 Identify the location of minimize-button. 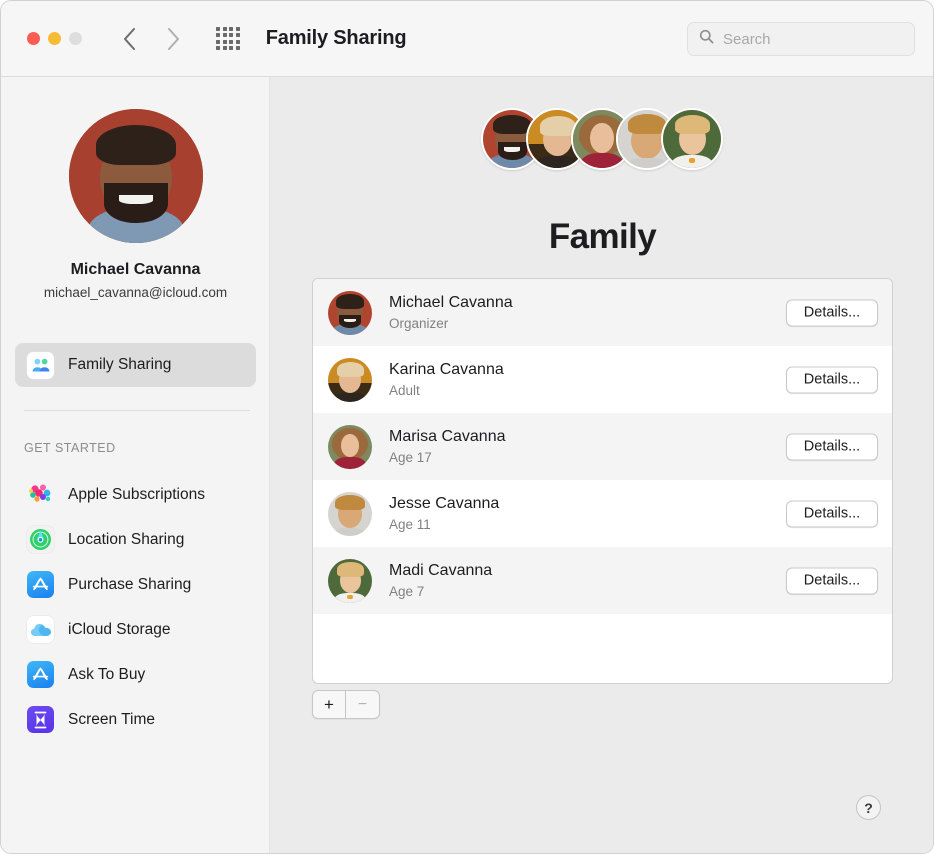
(54, 38).